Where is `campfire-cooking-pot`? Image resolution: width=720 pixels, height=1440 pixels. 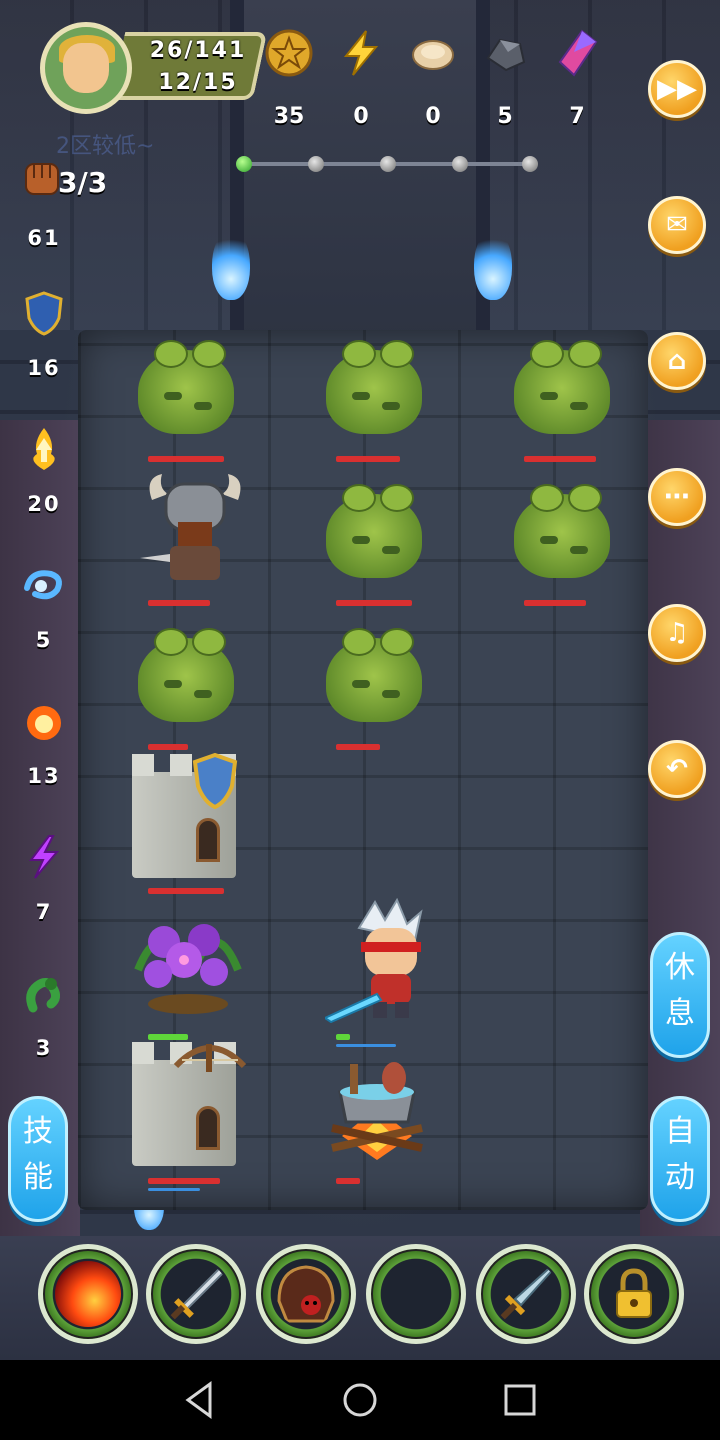 campfire-cooking-pot is located at coordinates (377, 1108).